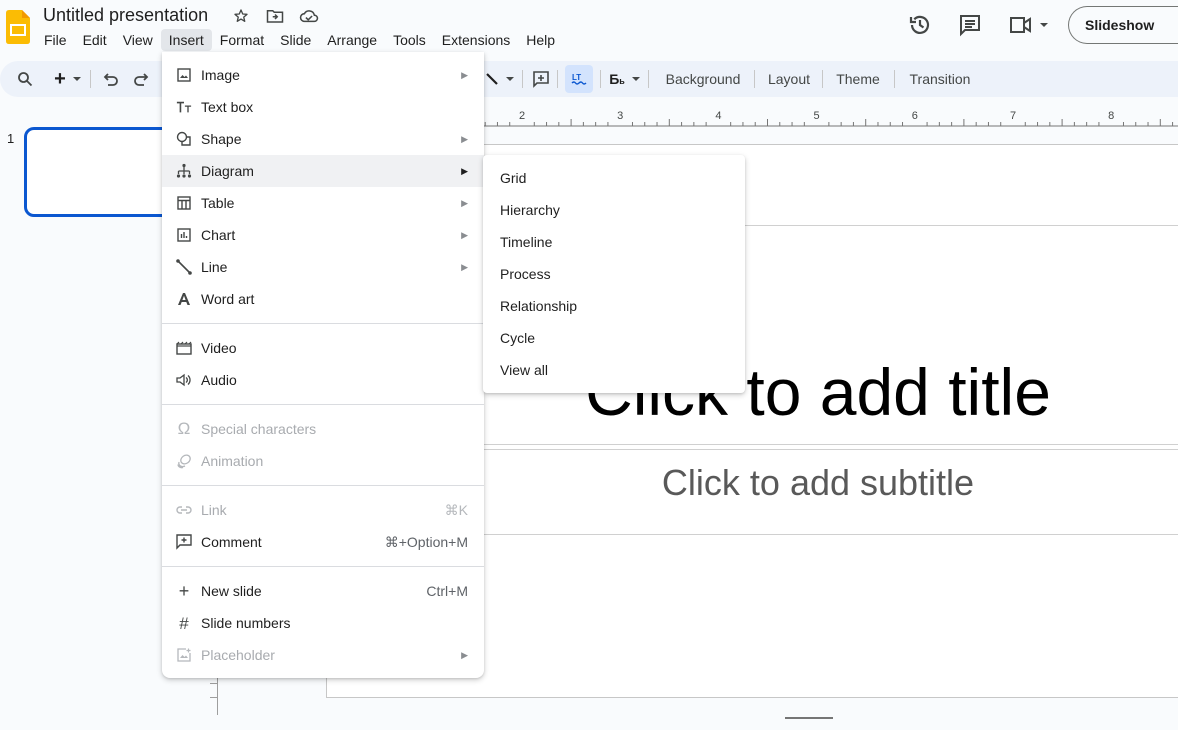 This screenshot has height=730, width=1178. What do you see at coordinates (409, 40) in the screenshot?
I see `menu-tools: Tools` at bounding box center [409, 40].